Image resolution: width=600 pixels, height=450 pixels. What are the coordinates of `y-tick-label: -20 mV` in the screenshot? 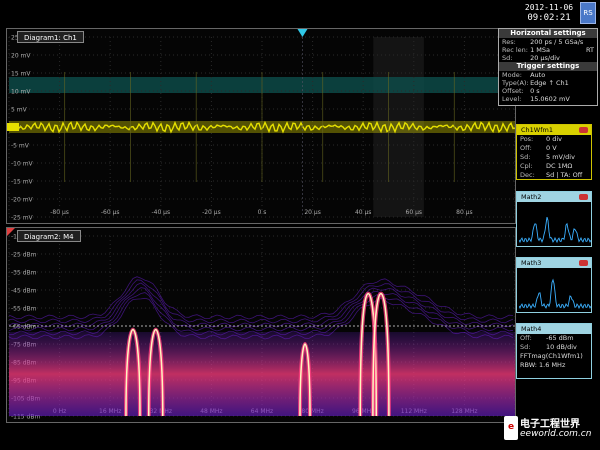 It's located at (22, 200).